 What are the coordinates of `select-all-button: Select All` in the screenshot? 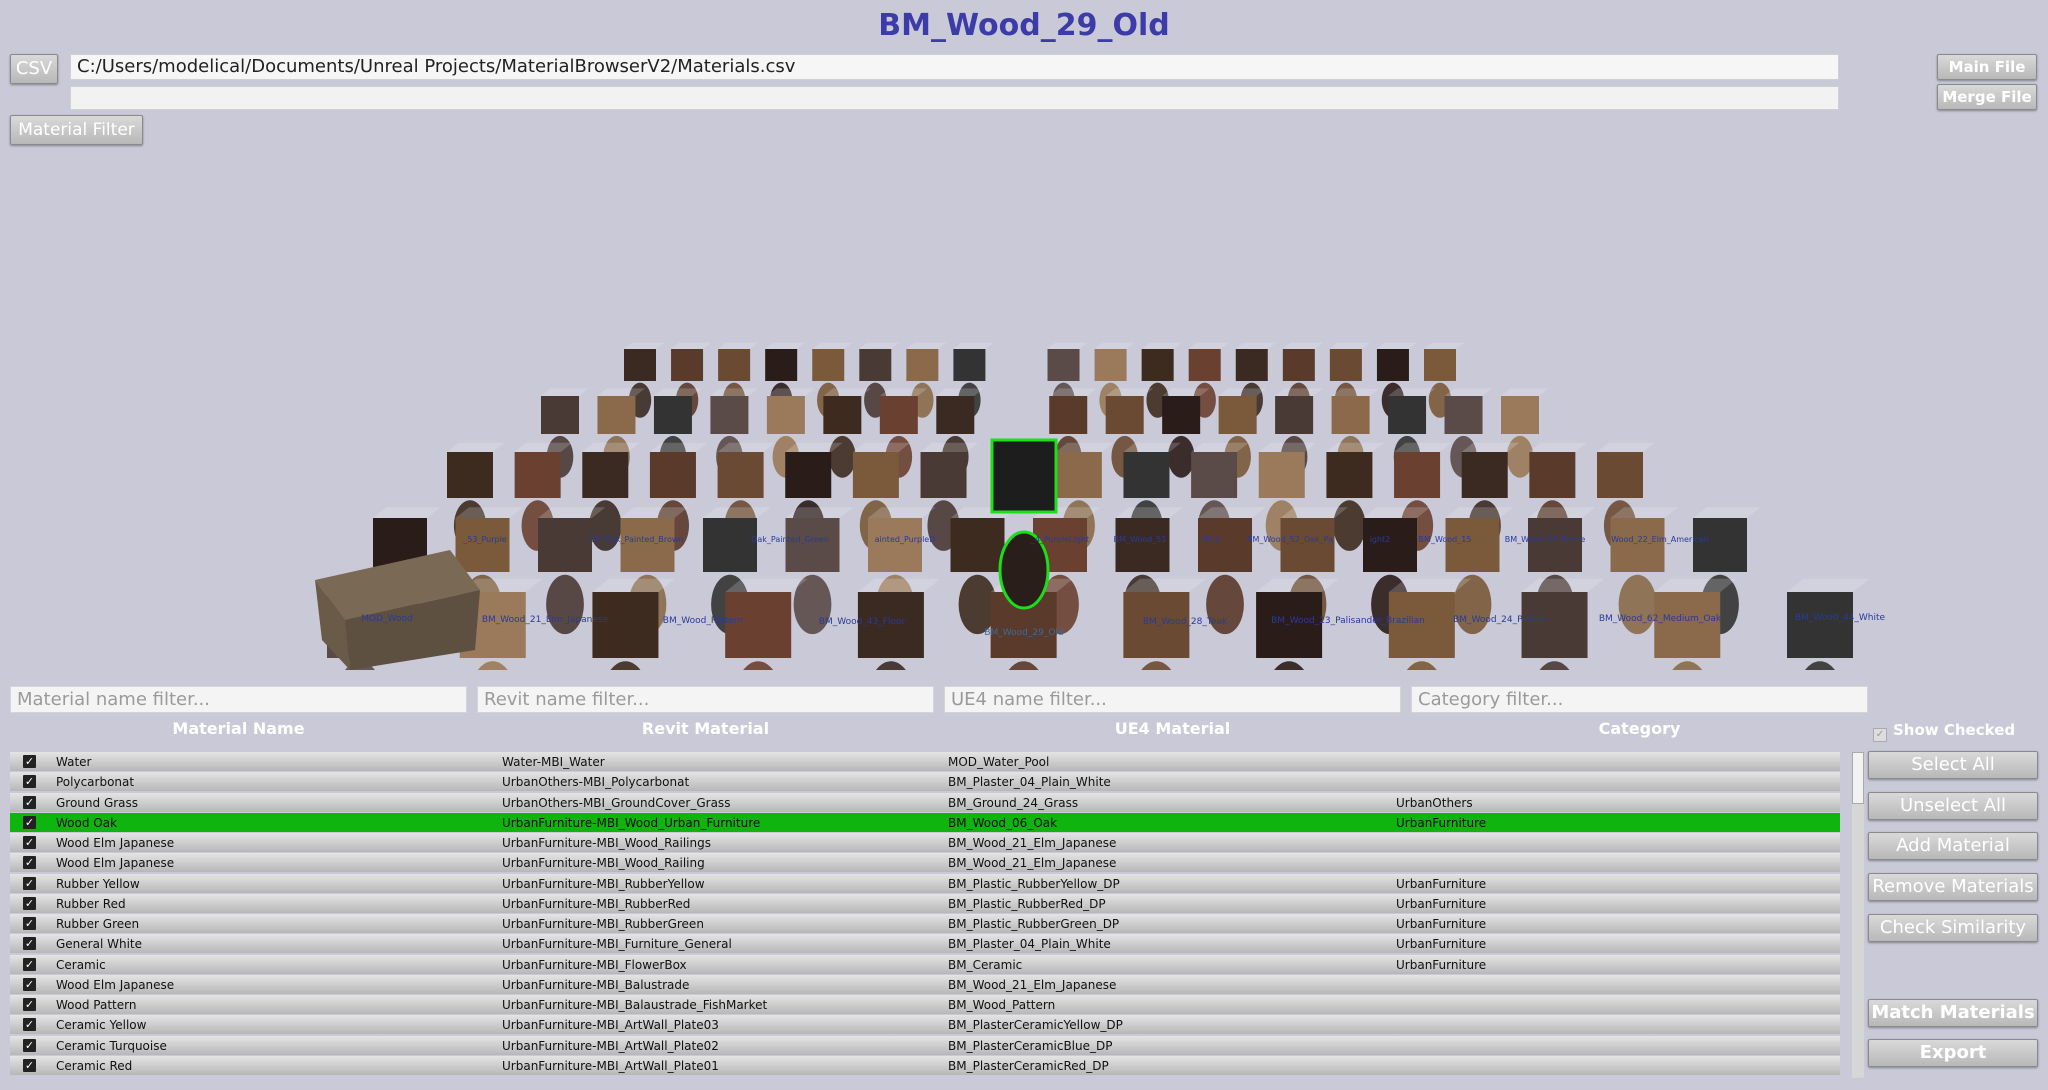 It's located at (1953, 765).